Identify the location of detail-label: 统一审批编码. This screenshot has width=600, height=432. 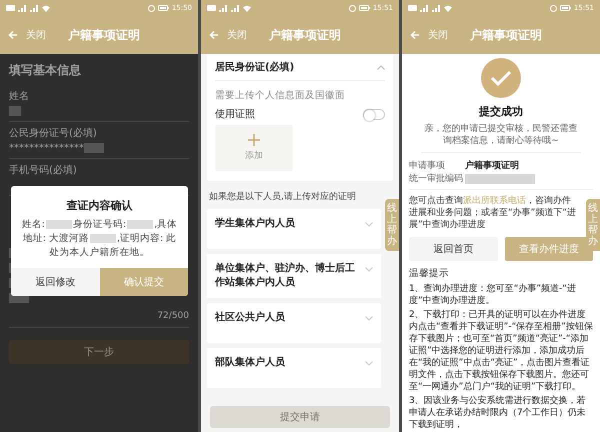
(436, 178).